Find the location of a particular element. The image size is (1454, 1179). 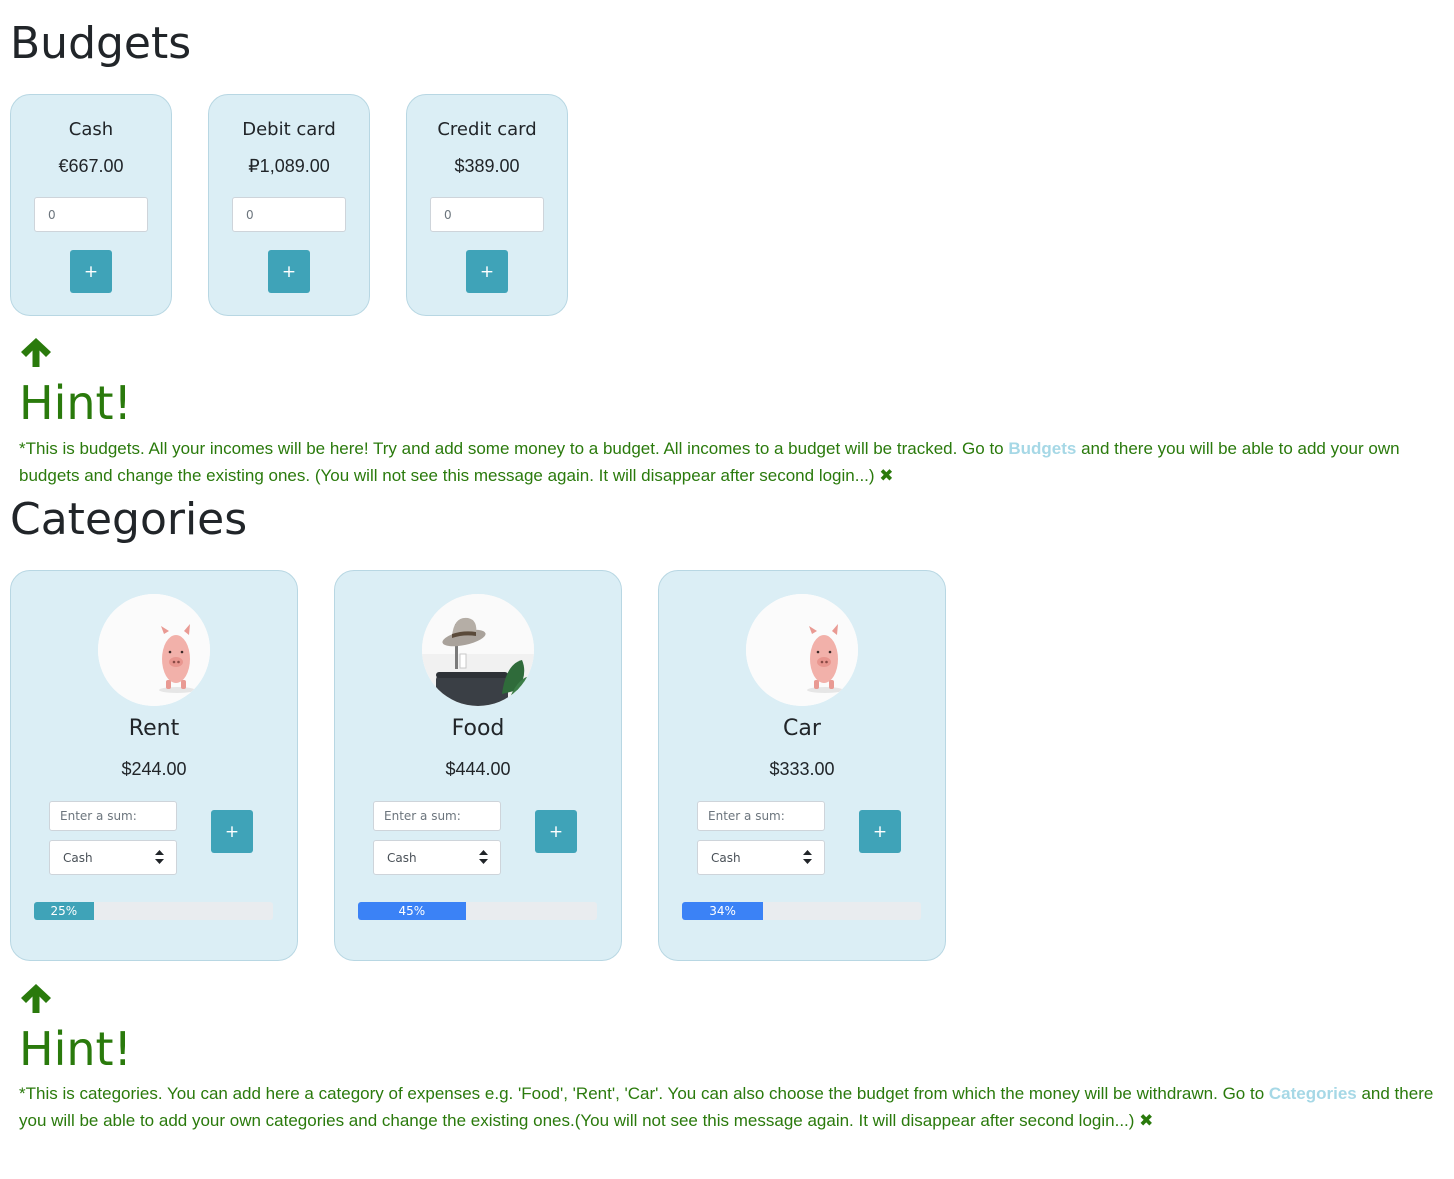

category-card-rent: Rent $244.00 Cash + 25% is located at coordinates (154, 765).